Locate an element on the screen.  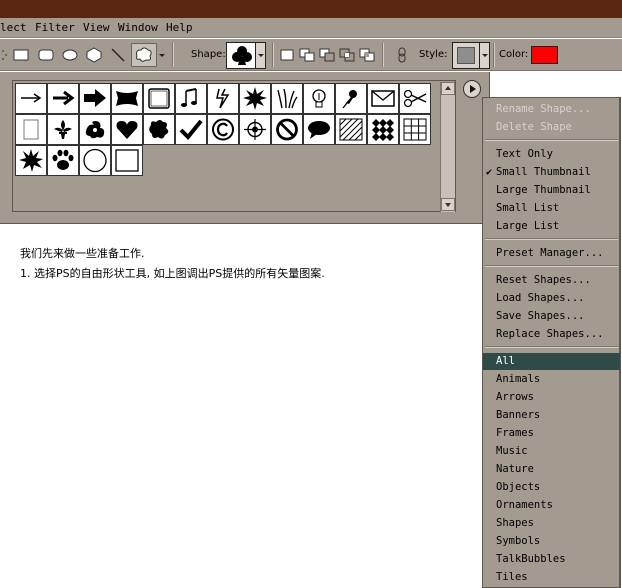
shape-cell-blank-frame is located at coordinates (31, 129).